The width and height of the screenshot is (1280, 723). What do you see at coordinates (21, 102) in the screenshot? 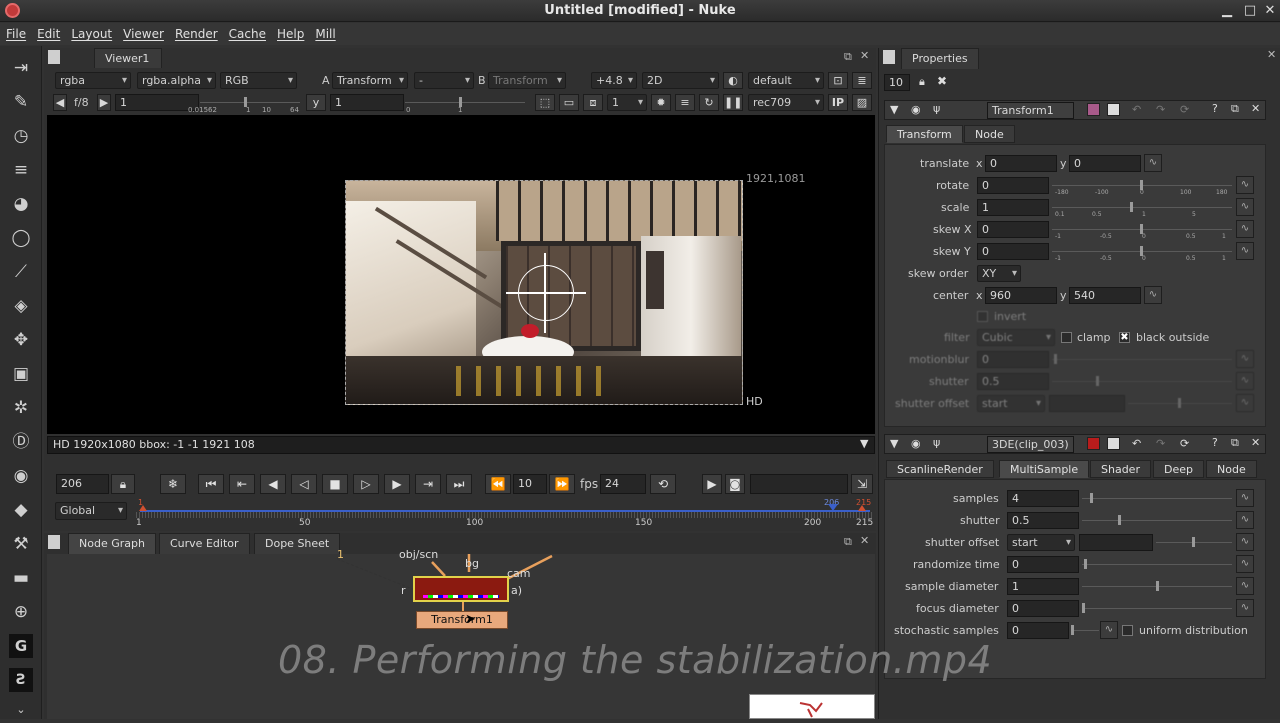
I see `draw-nodes-icon: ✎` at bounding box center [21, 102].